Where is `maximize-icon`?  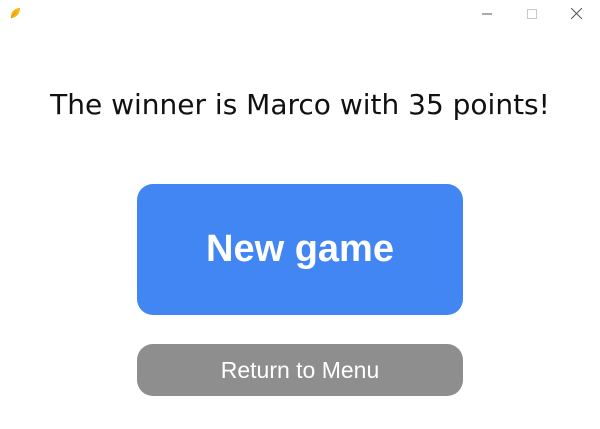
maximize-icon is located at coordinates (532, 15).